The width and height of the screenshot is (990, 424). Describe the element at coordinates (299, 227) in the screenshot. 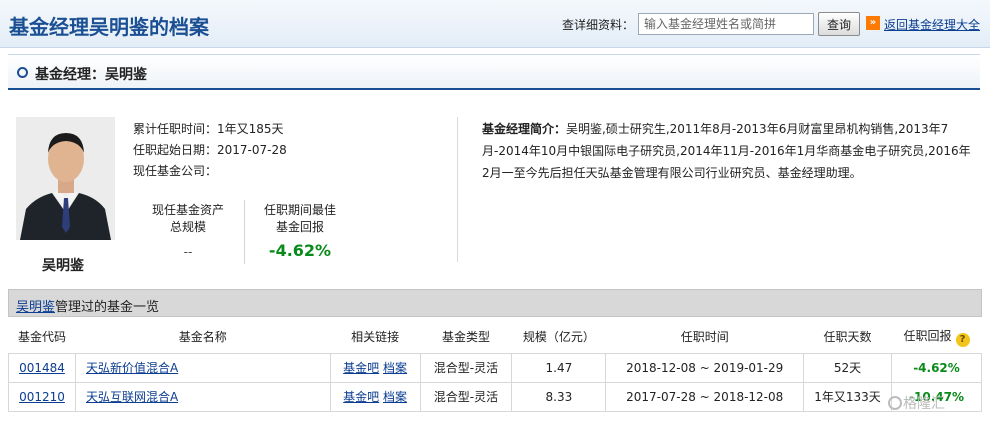

I see `best-return-label-line2: 基金回报` at that location.